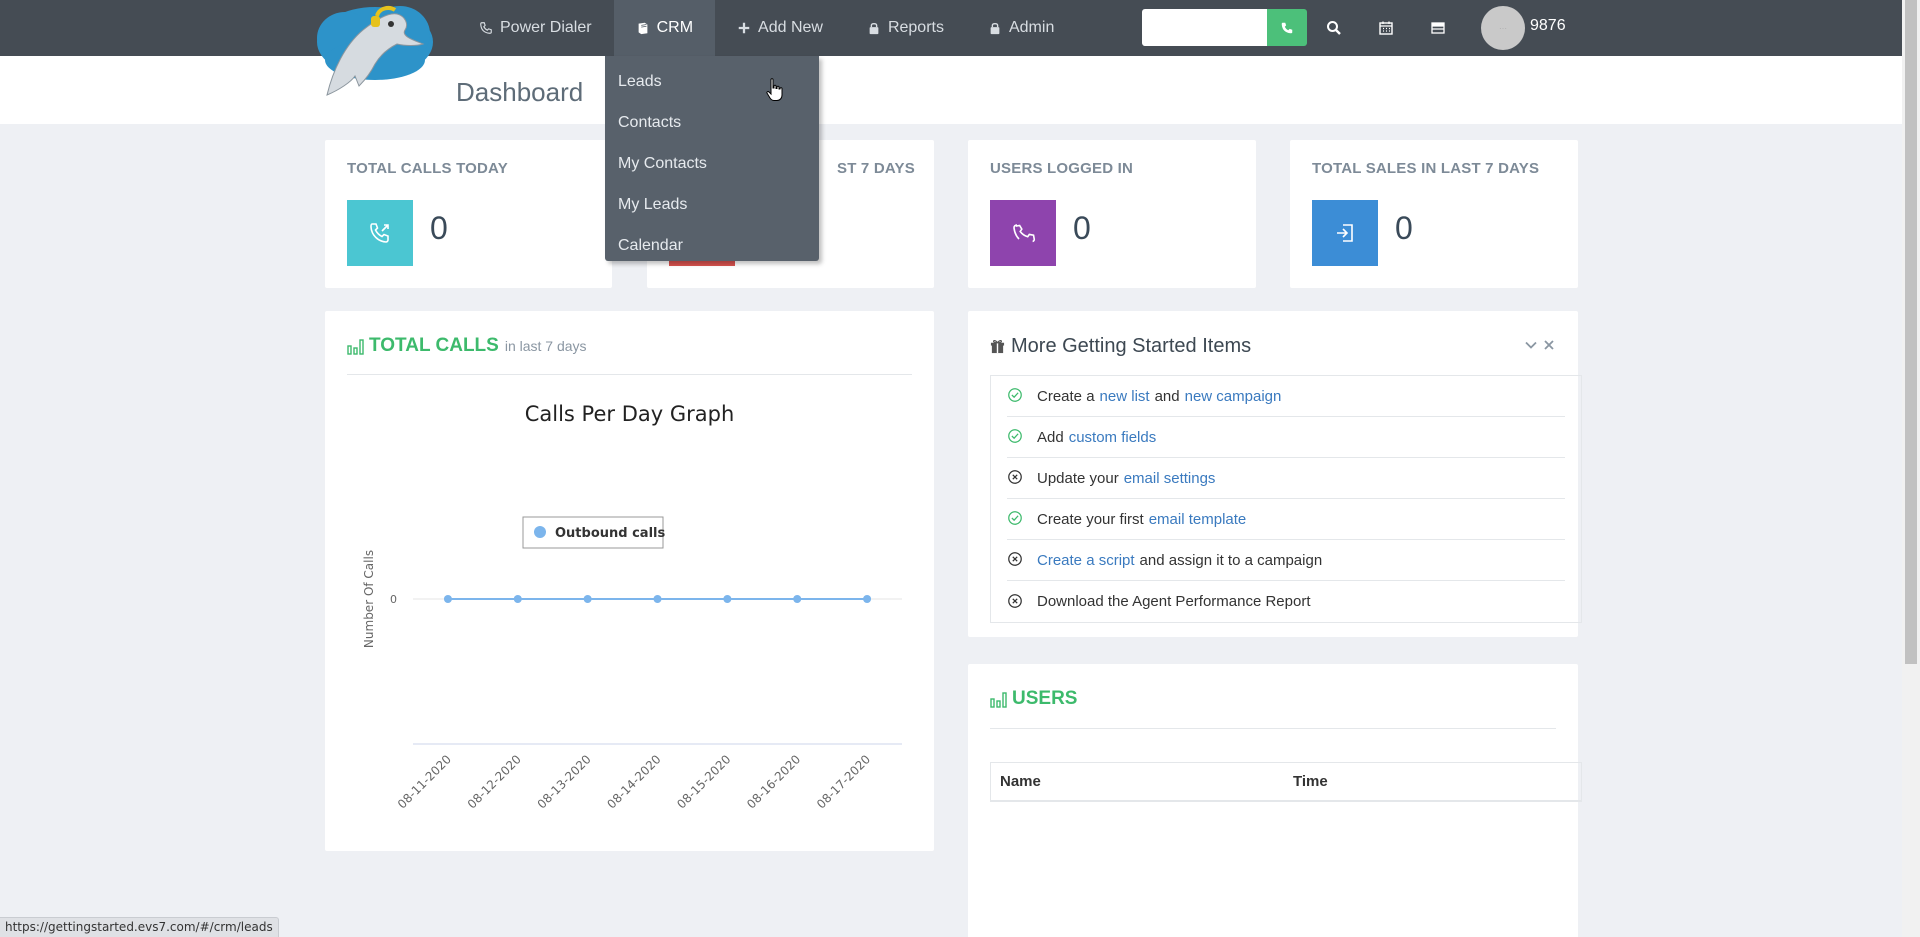  I want to click on call-button, so click(1287, 27).